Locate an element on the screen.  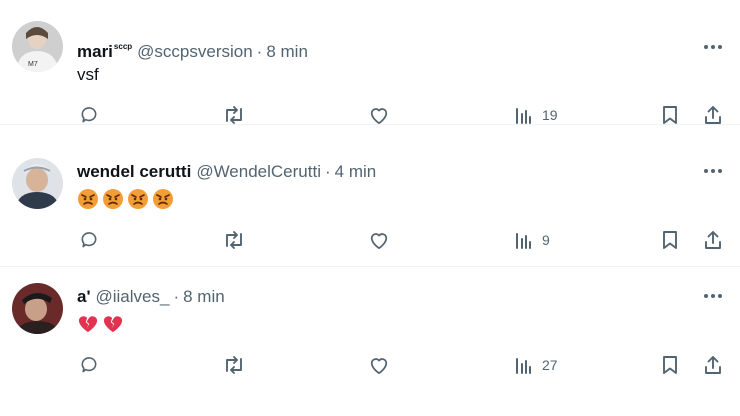
views-count: 27 is located at coordinates (550, 365).